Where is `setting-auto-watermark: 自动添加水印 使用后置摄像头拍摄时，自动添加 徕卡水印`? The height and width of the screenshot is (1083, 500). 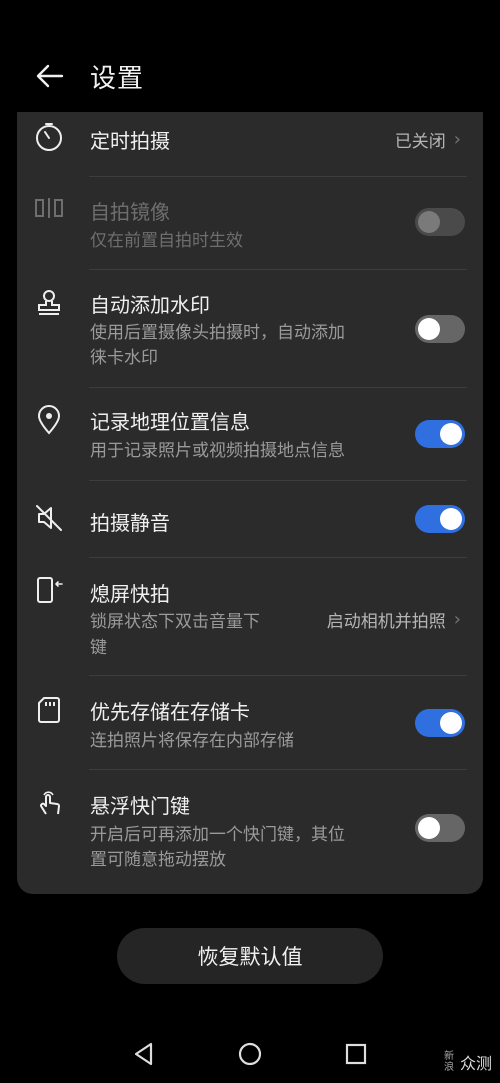
setting-auto-watermark: 自动添加水印 使用后置摄像头拍摄时，自动添加 徕卡水印 is located at coordinates (250, 328).